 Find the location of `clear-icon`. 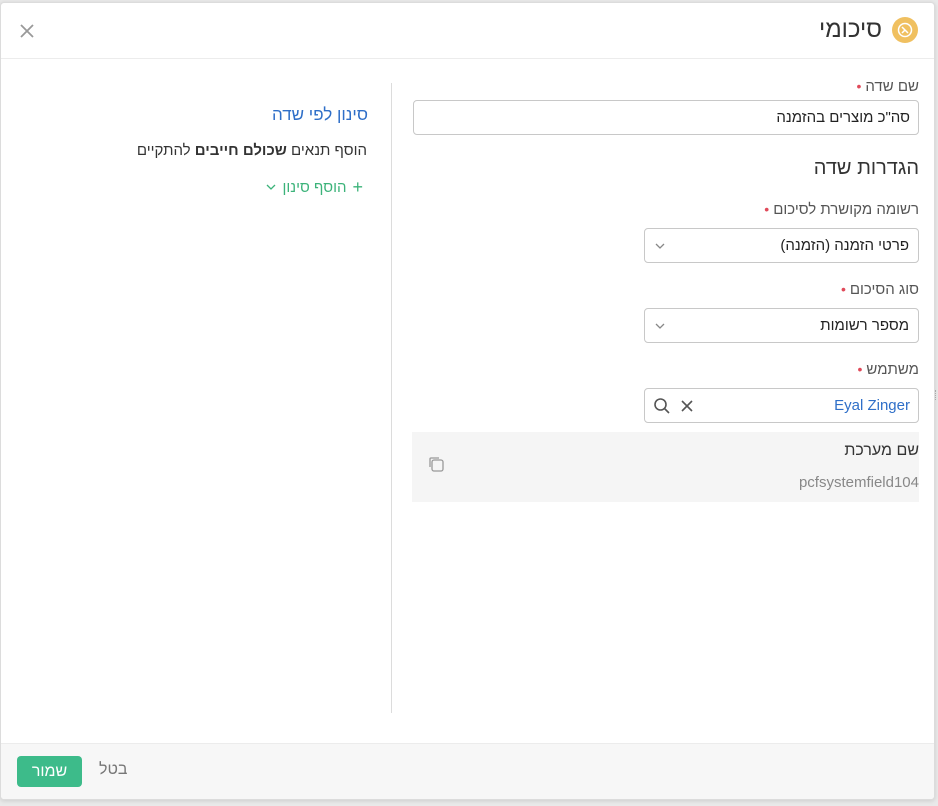

clear-icon is located at coordinates (687, 406).